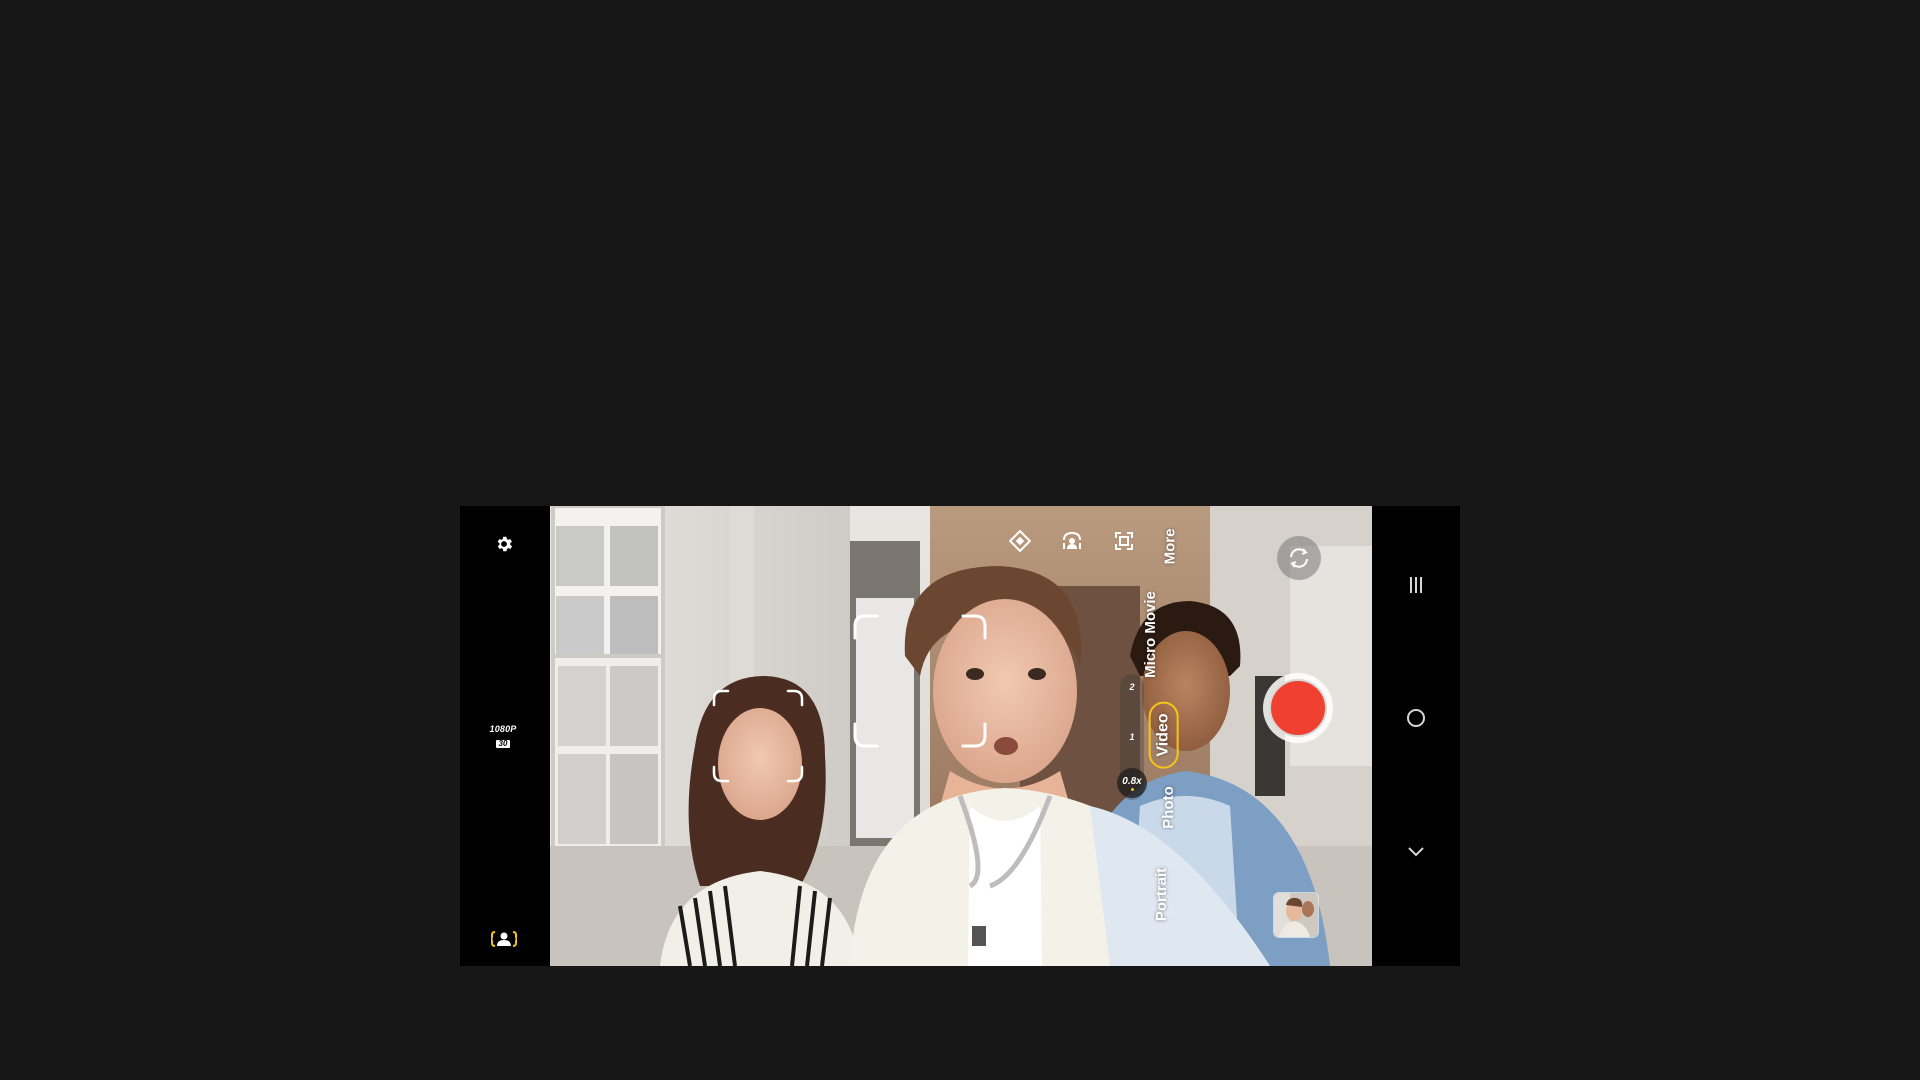  I want to click on face-focus-frame-secondary, so click(758, 736).